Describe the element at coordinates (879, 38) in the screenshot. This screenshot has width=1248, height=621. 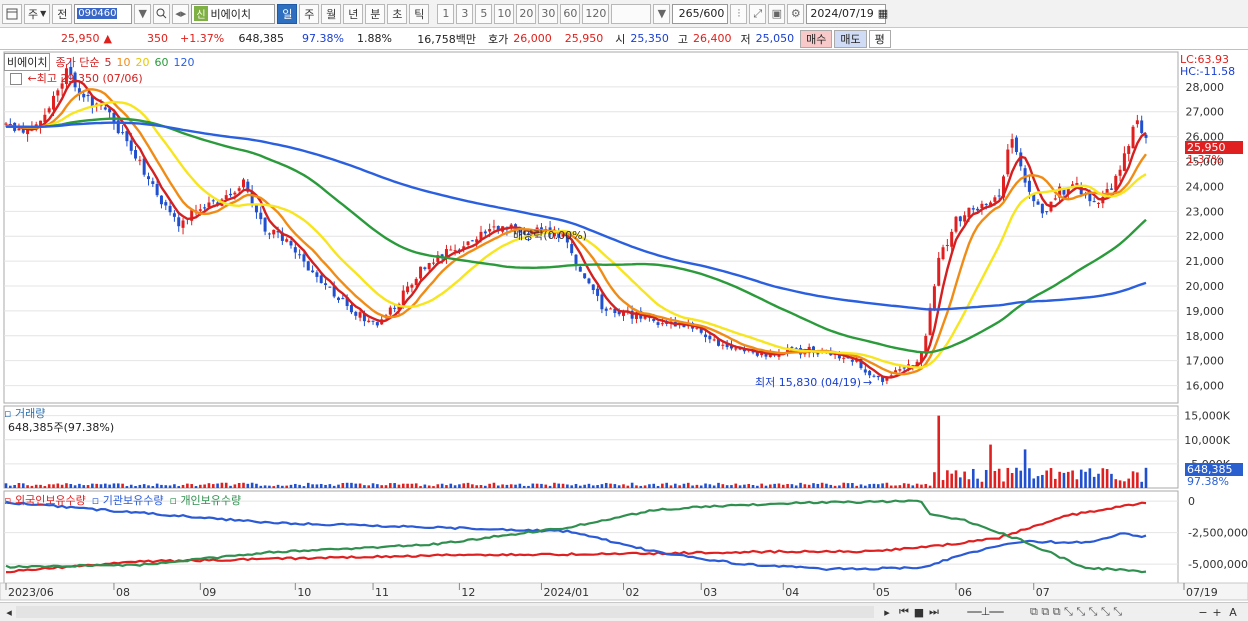
I see `pyeong-button: 평` at that location.